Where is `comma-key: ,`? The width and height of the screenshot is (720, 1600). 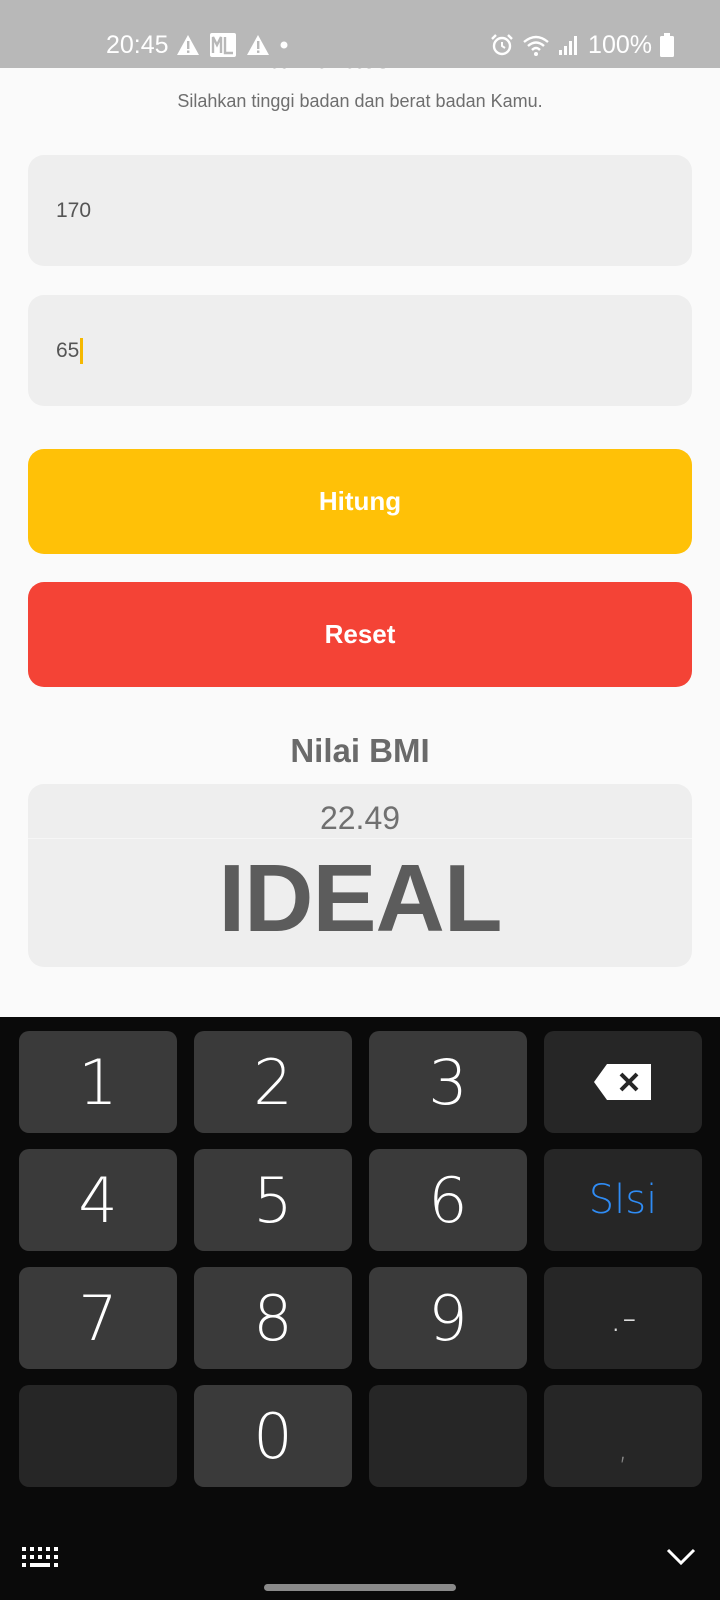 comma-key: , is located at coordinates (623, 1436).